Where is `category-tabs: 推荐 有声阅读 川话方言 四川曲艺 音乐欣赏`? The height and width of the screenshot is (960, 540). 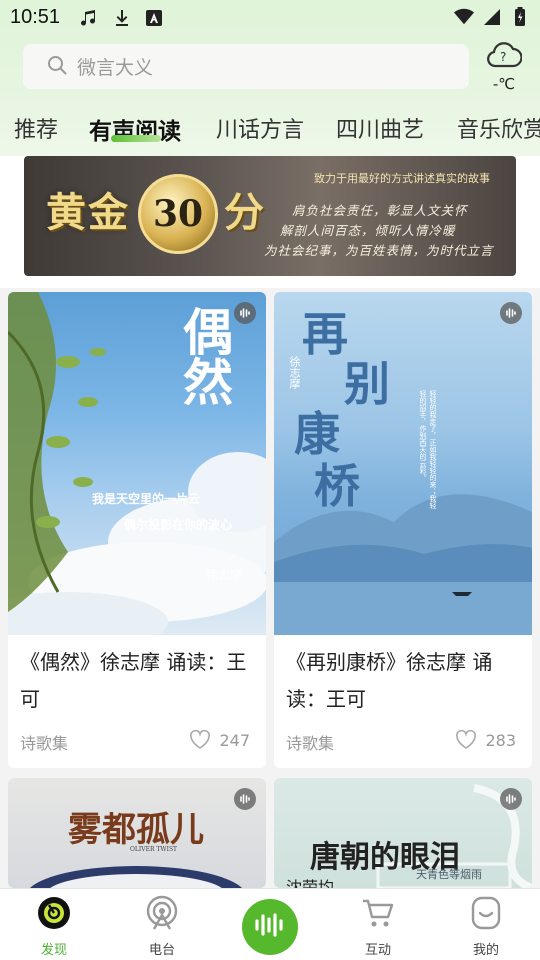 category-tabs: 推荐 有声阅读 川话方言 四川曲艺 音乐欣赏 is located at coordinates (270, 130).